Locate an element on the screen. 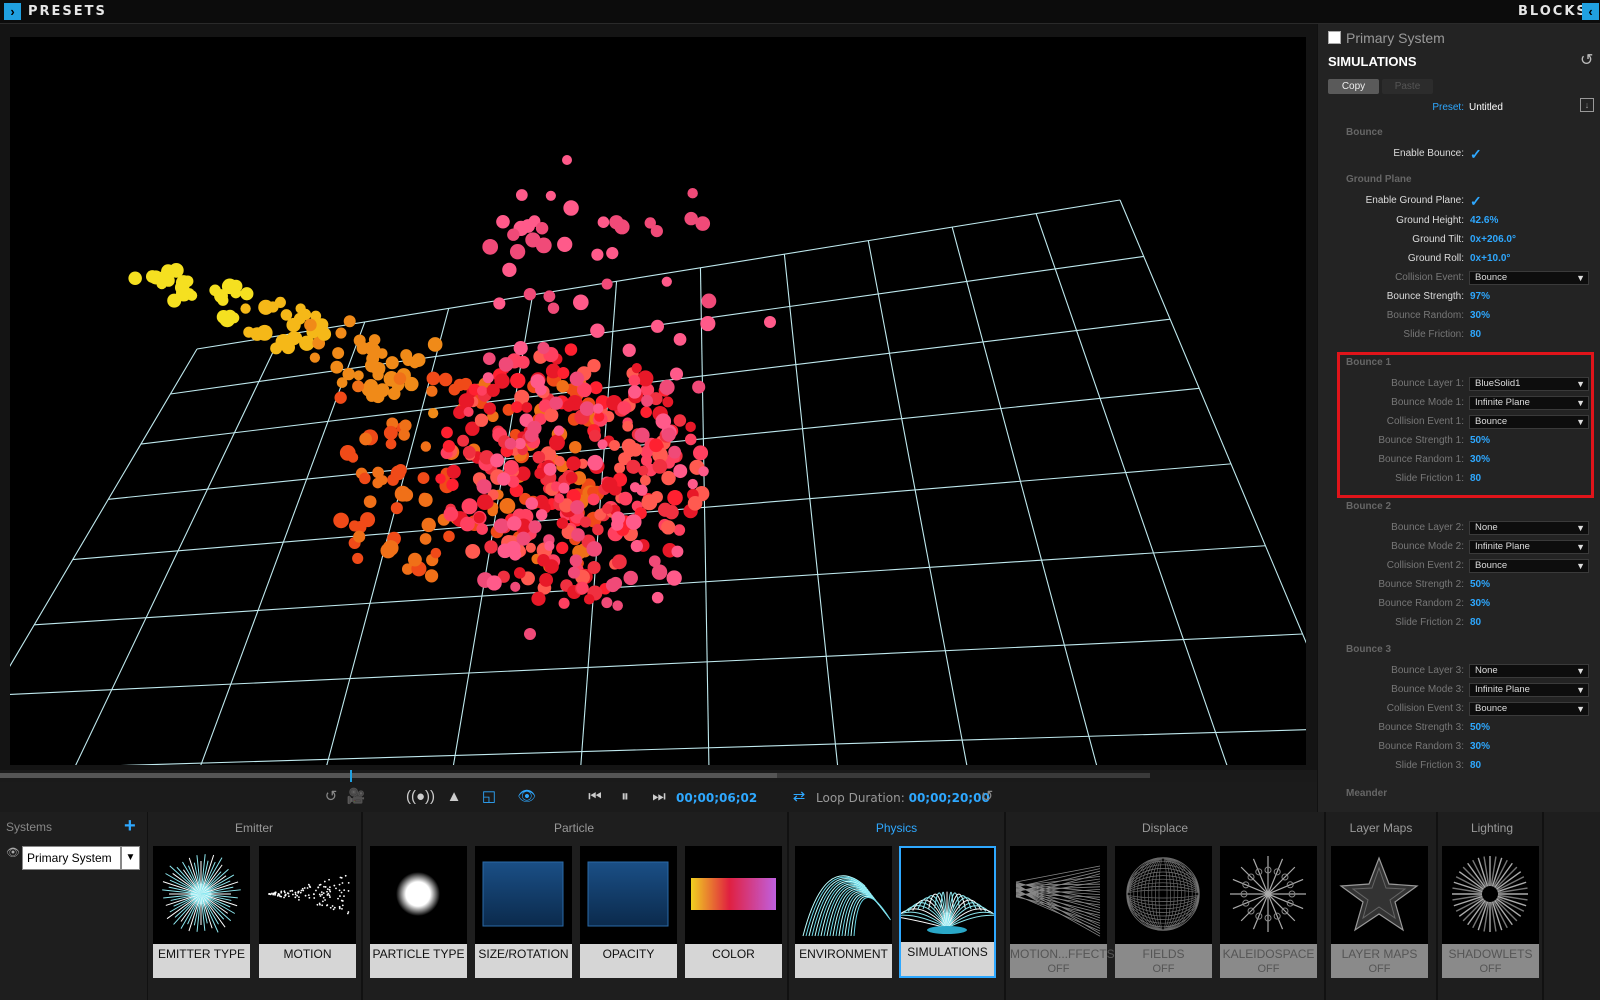  grid-toggle-icon: ▲ is located at coordinates (454, 797).